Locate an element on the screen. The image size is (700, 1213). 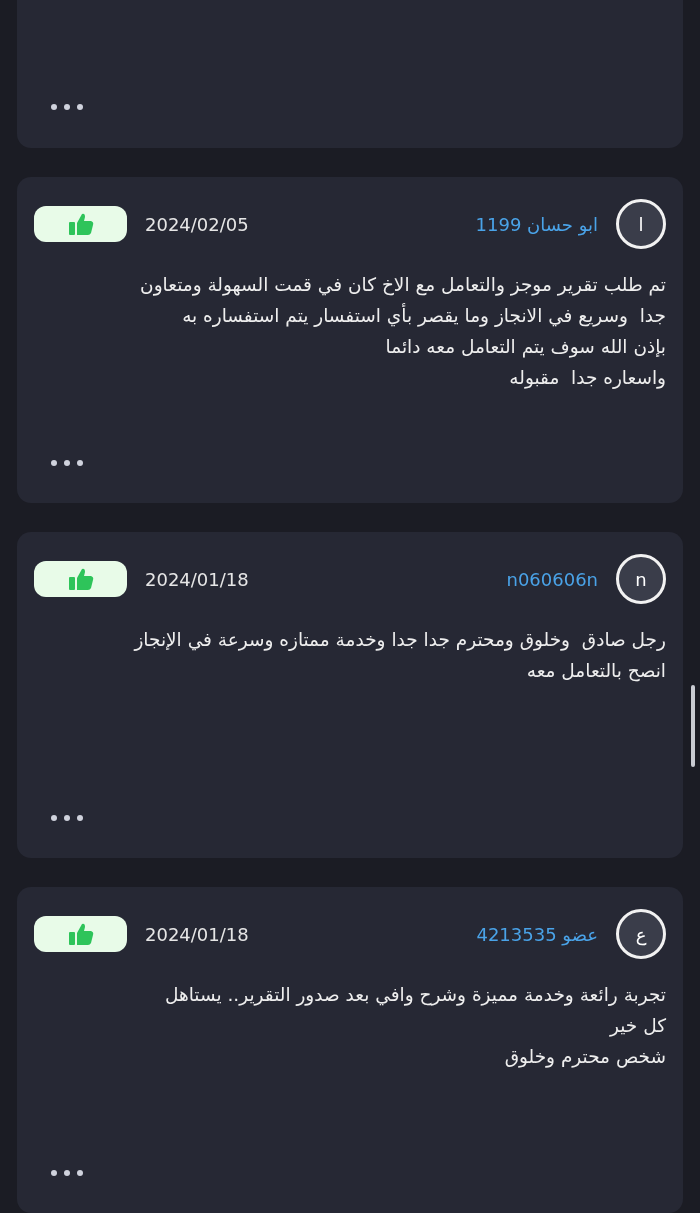
scrollbar is located at coordinates (693, 726).